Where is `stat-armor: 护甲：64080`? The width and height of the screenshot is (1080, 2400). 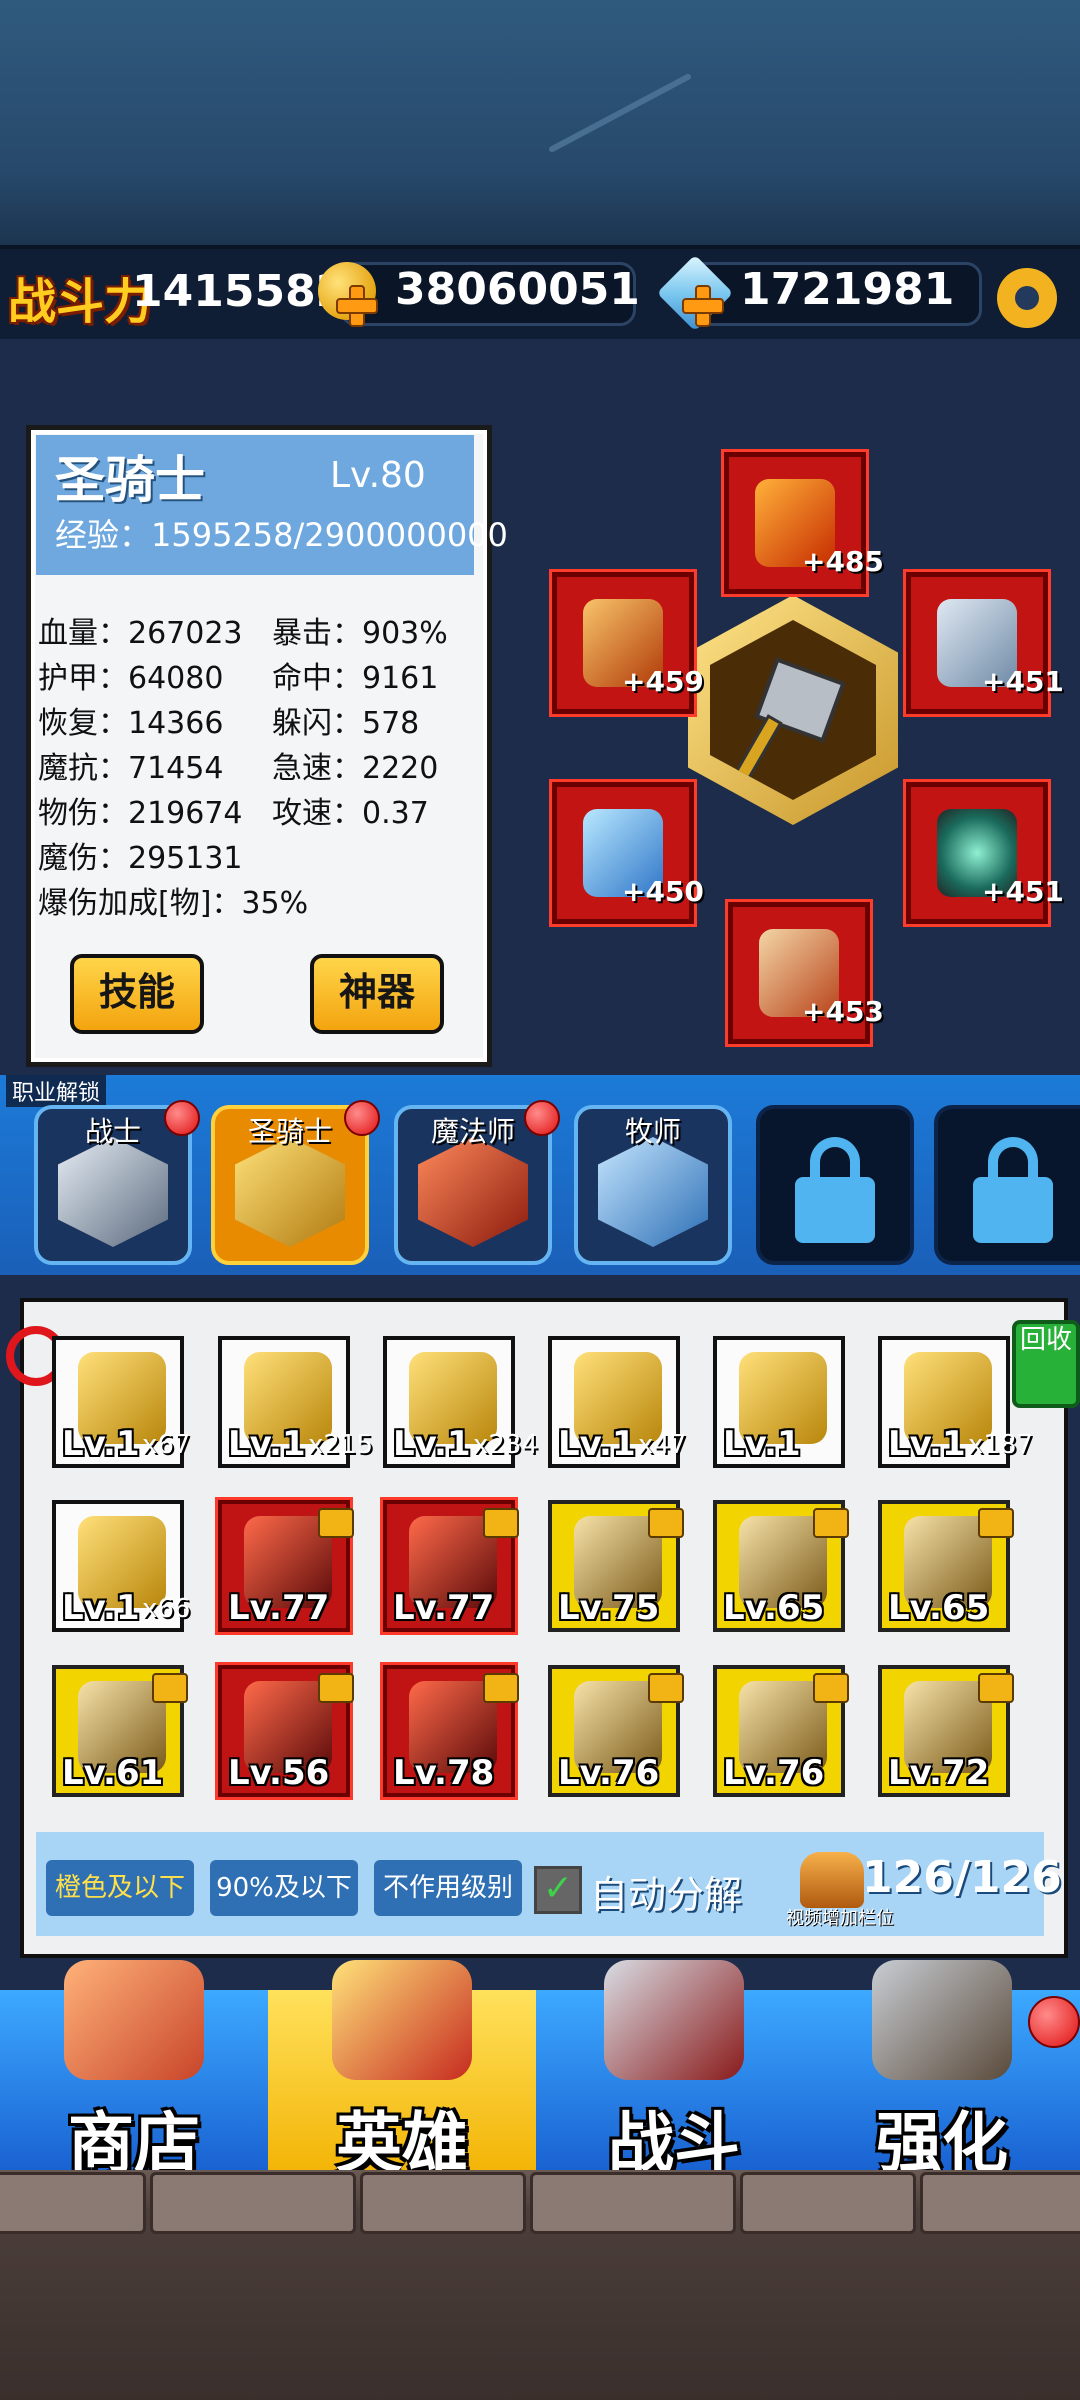 stat-armor: 护甲：64080 is located at coordinates (131, 678).